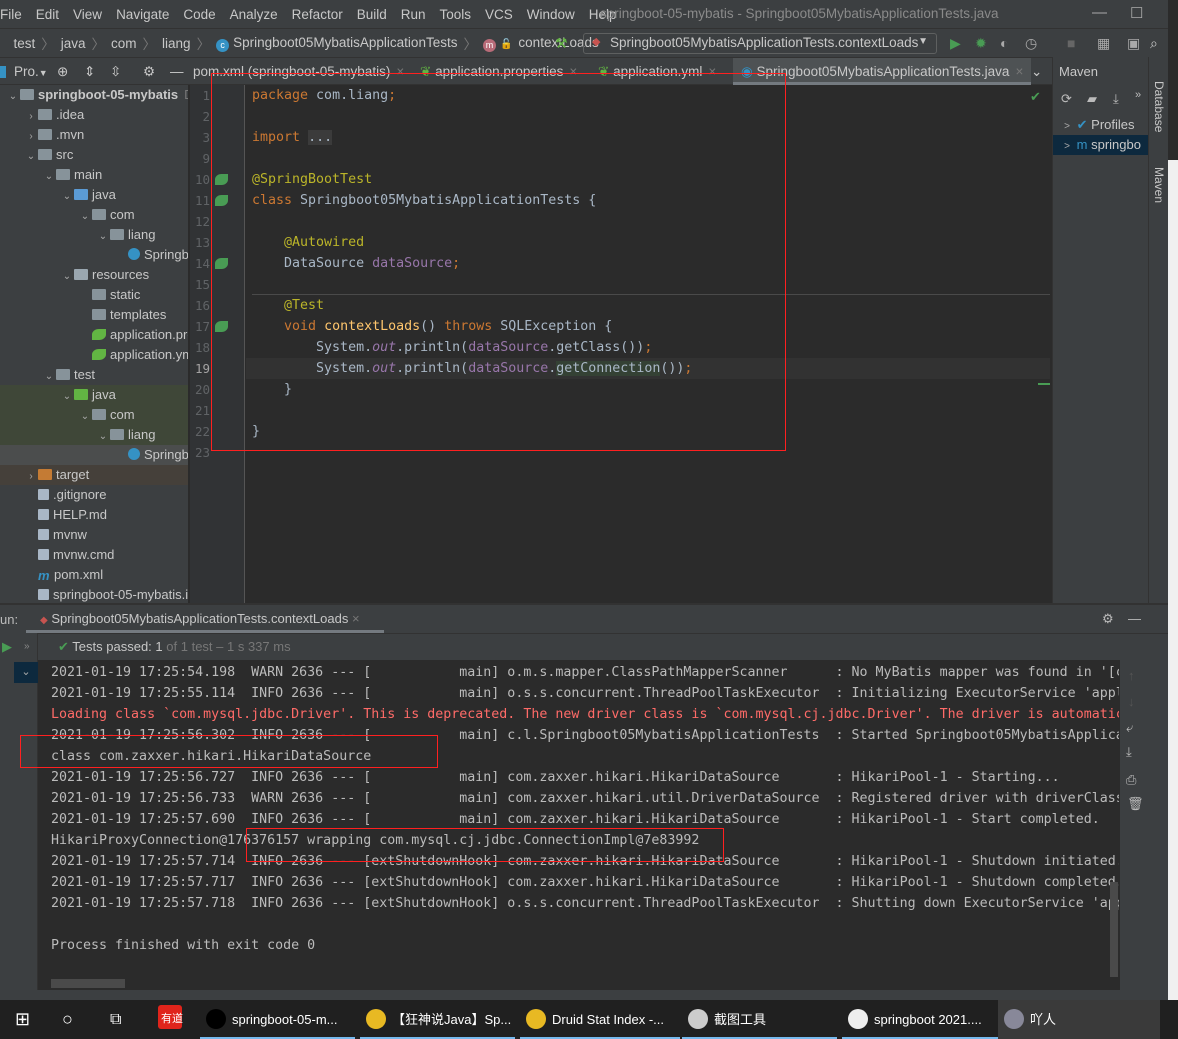 Image resolution: width=1178 pixels, height=1039 pixels. Describe the element at coordinates (73, 43) in the screenshot. I see `breadcrumb-item: java` at that location.